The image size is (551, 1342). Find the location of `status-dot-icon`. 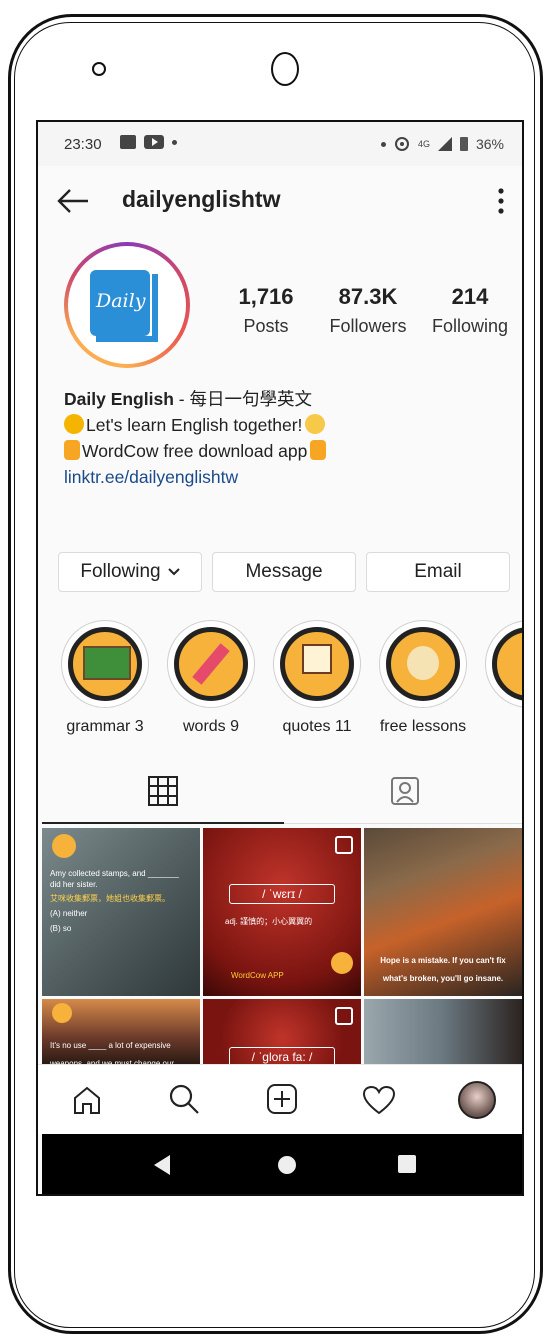

status-dot-icon is located at coordinates (383, 144).